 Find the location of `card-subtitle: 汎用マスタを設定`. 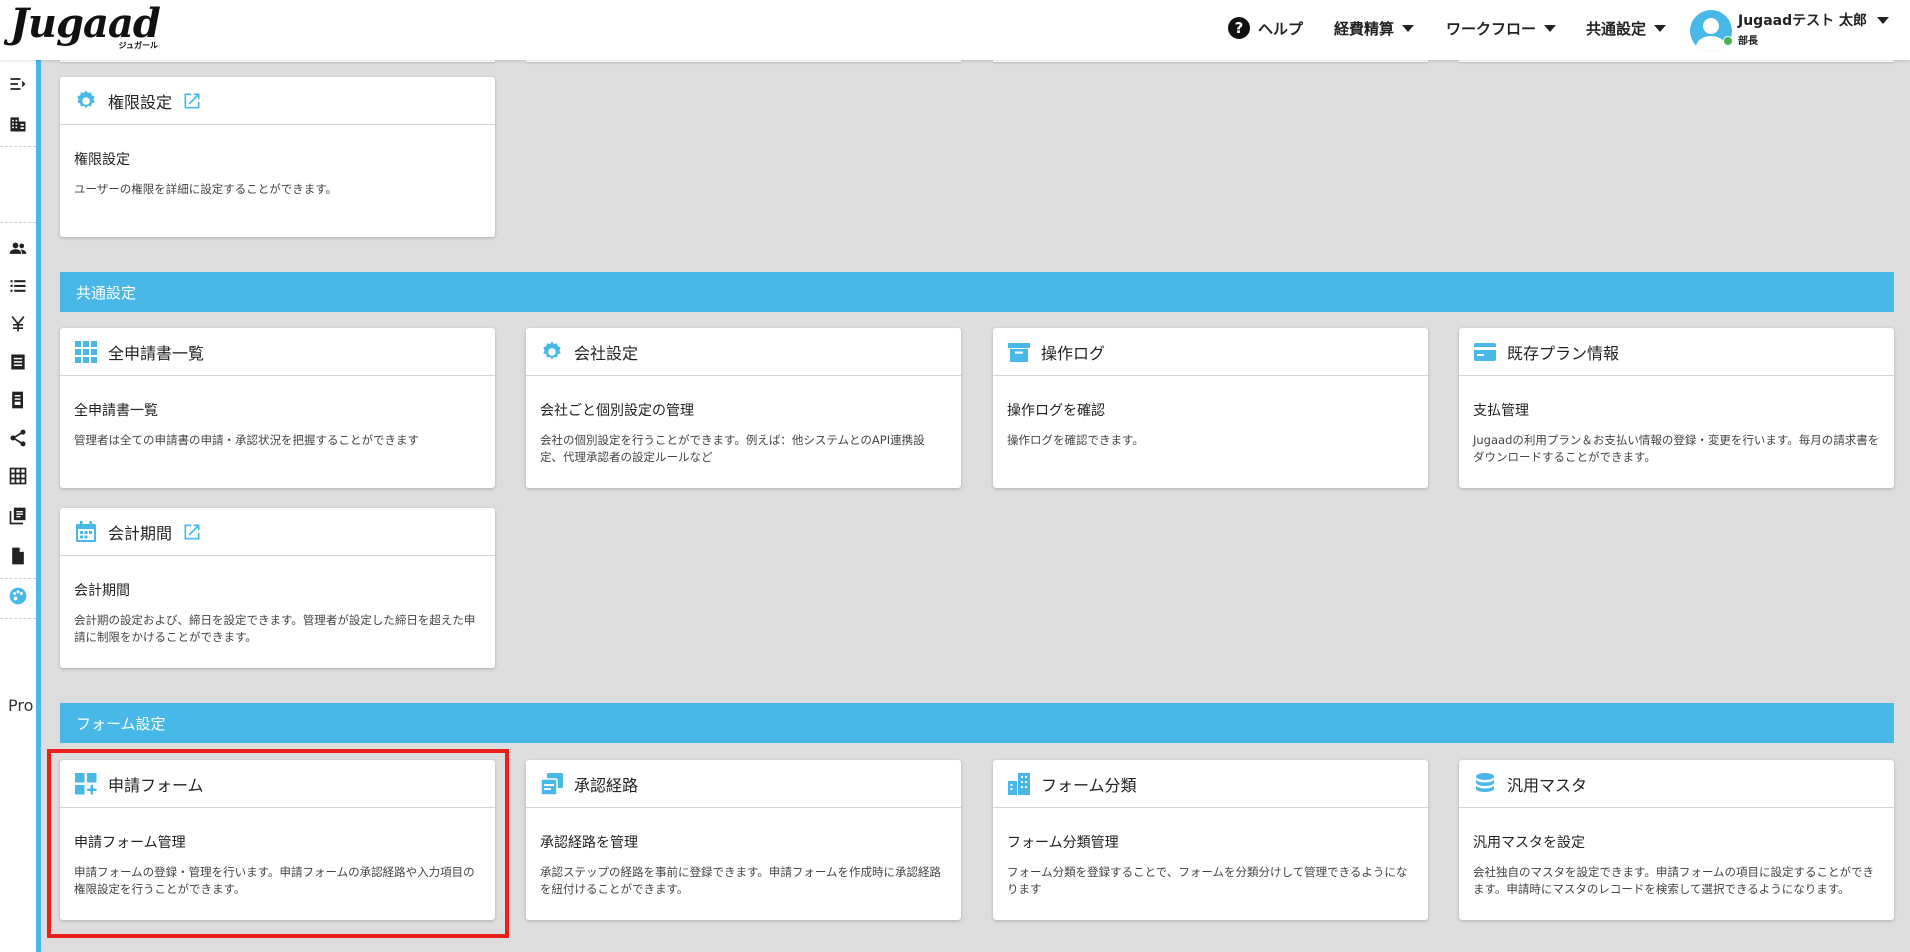

card-subtitle: 汎用マスタを設定 is located at coordinates (1529, 843).